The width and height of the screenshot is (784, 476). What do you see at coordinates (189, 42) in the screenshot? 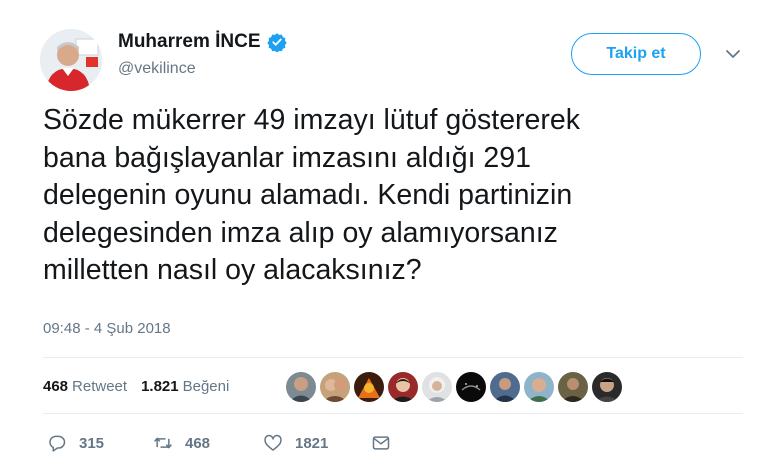
I see `author-name: Muharrem İNCE` at bounding box center [189, 42].